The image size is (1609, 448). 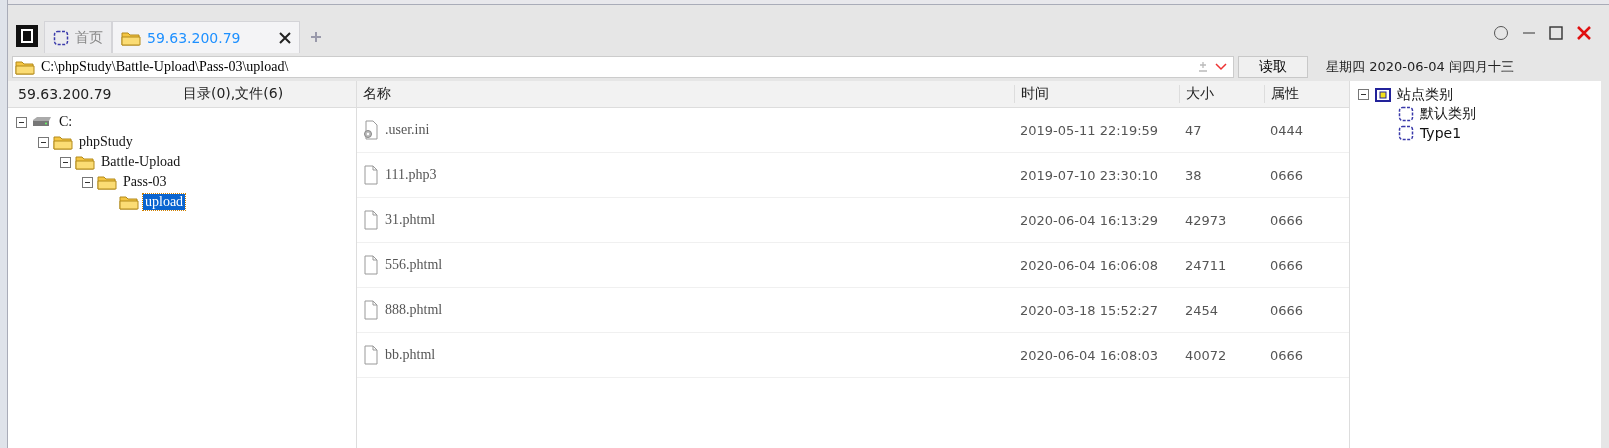 I want to click on file-name-cell: .user.ini, so click(x=685, y=130).